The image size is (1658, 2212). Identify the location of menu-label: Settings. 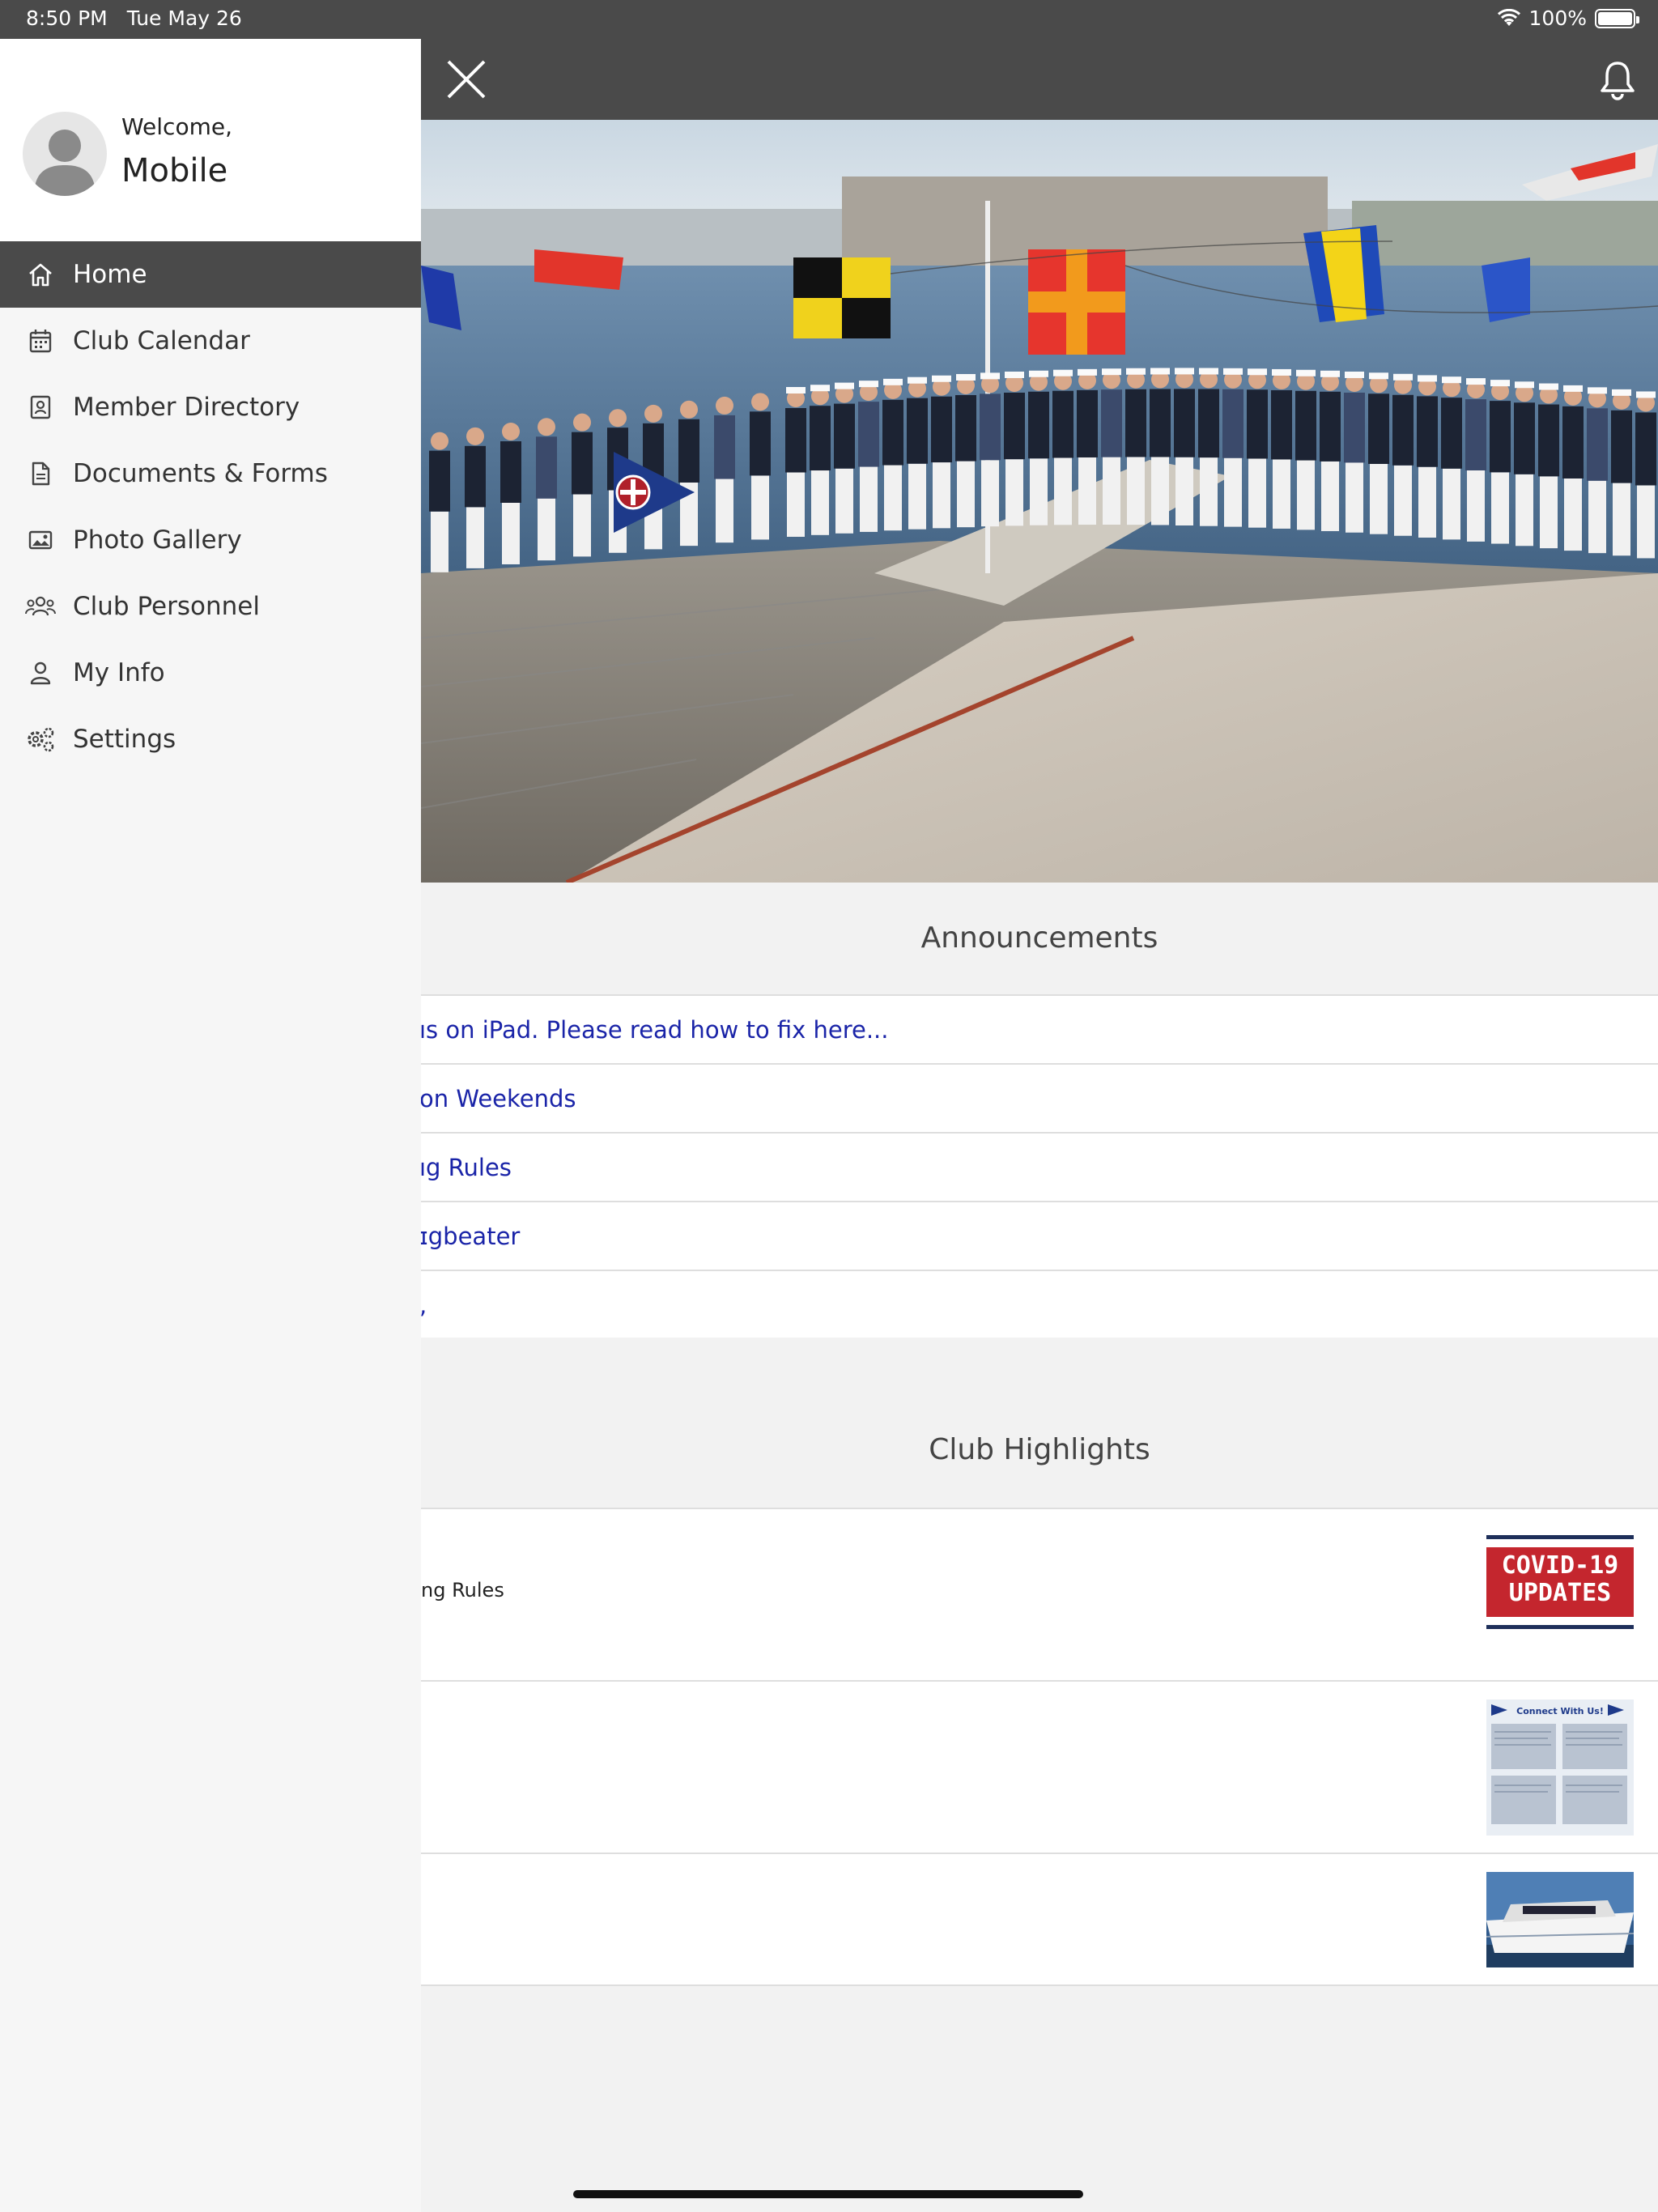
(124, 740).